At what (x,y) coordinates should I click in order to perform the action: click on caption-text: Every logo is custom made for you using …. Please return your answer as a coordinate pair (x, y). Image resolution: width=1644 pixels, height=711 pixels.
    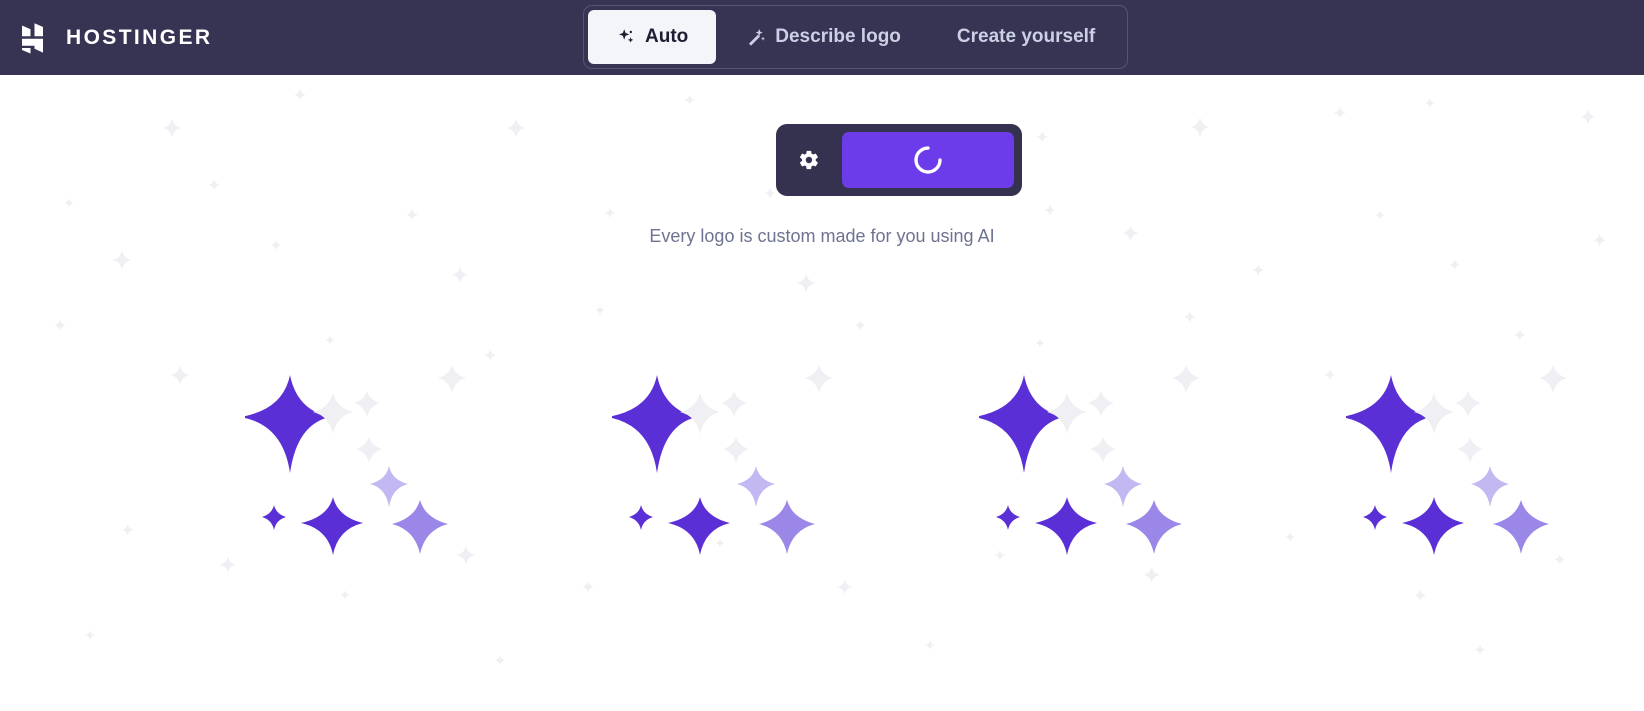
    Looking at the image, I should click on (822, 236).